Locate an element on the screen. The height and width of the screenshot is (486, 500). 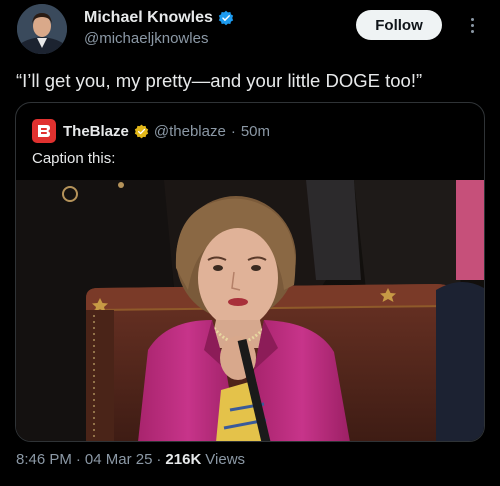
theblaze-logo-icon is located at coordinates (44, 131).